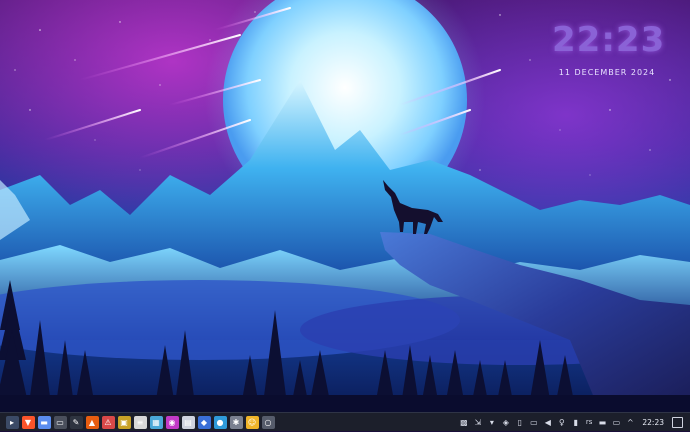 This screenshot has width=690, height=432. Describe the element at coordinates (562, 422) in the screenshot. I see `lightbulb-tray-icon: ♀` at that location.